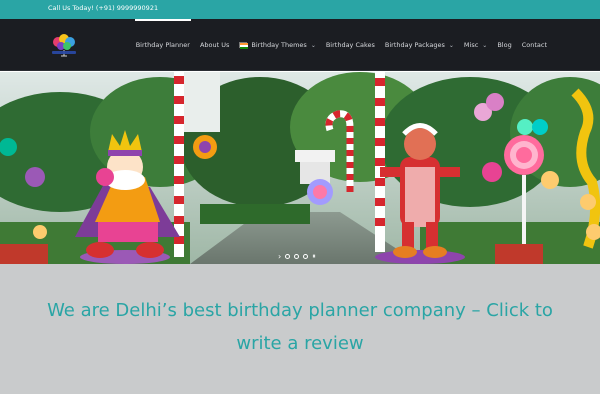 The width and height of the screenshot is (600, 400). I want to click on next-arrow-icon: ›, so click(279, 256).